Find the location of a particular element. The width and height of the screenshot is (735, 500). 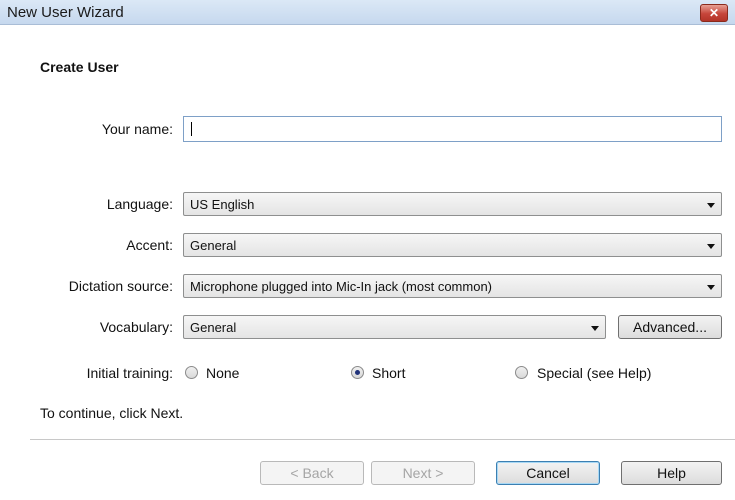

accent-value: General is located at coordinates (213, 245).